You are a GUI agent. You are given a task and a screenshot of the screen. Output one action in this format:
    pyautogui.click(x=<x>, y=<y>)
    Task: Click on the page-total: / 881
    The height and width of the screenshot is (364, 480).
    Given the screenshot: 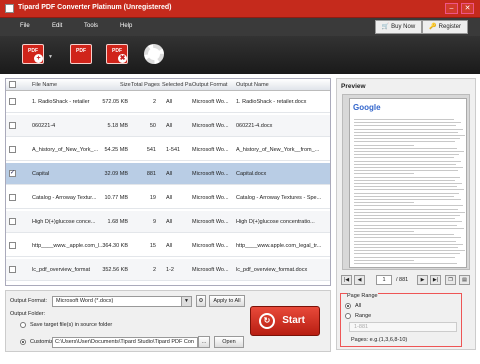 What is the action you would take?
    pyautogui.click(x=402, y=280)
    